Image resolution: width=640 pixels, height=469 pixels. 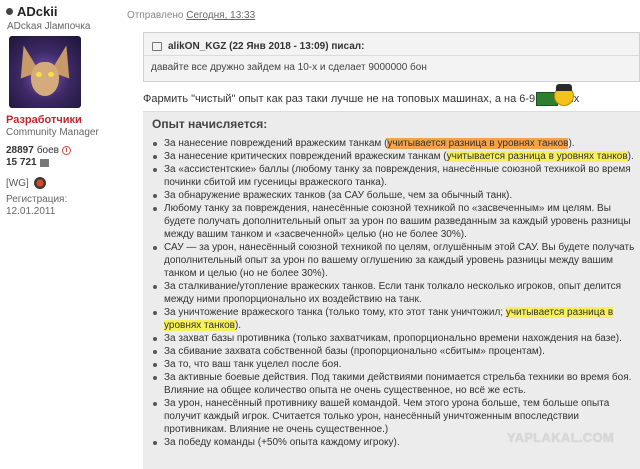 I want to click on registration-date: 12.01.2011, so click(x=31, y=211).